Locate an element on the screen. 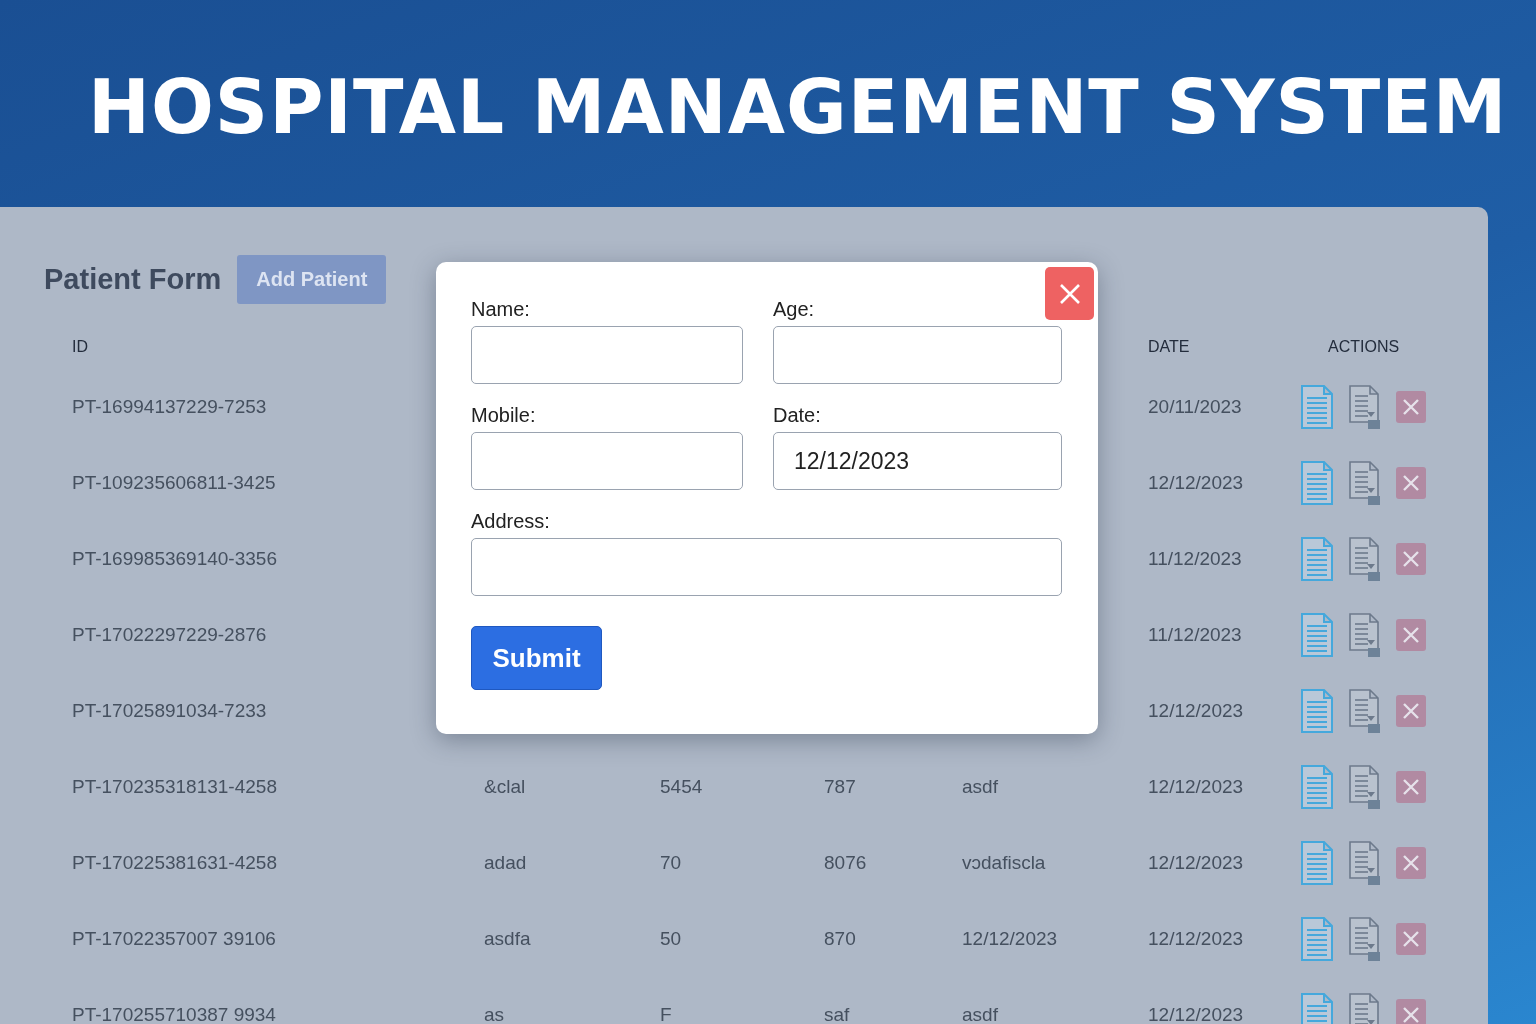 The width and height of the screenshot is (1536, 1024). table-cell-text: &clal is located at coordinates (505, 787).